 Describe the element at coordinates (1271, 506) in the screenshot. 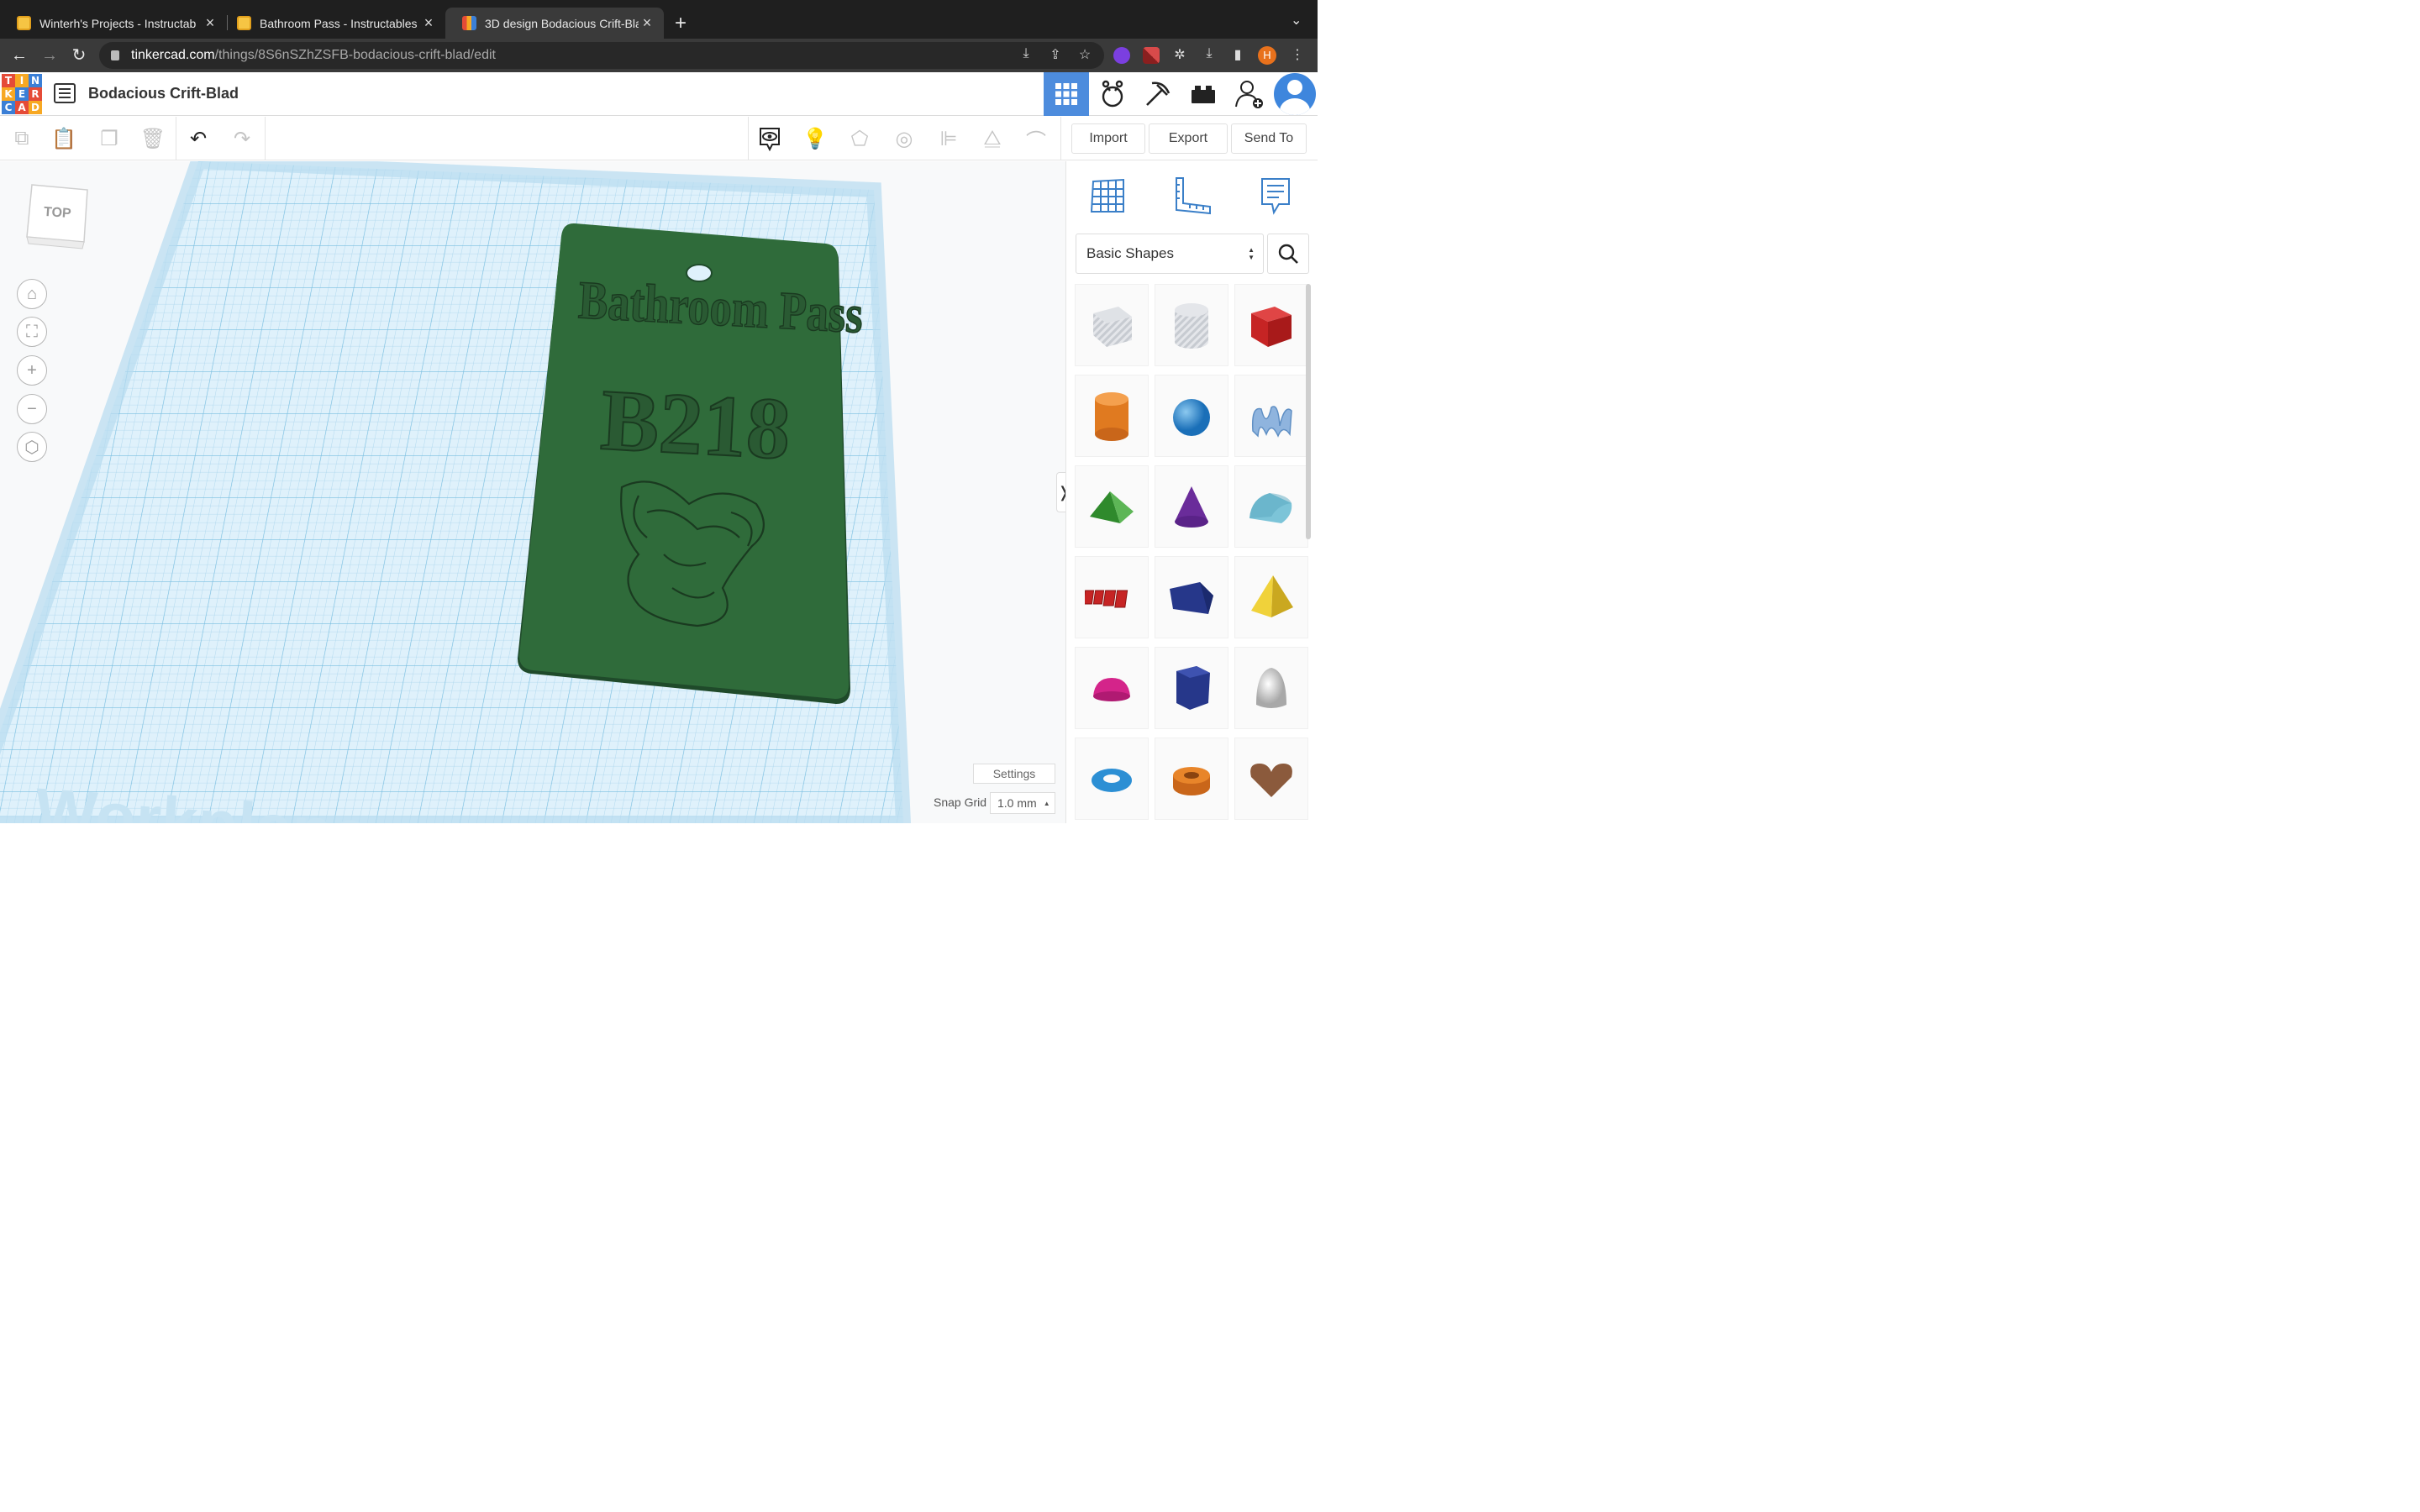

I see `shape-tile-round-roof` at that location.